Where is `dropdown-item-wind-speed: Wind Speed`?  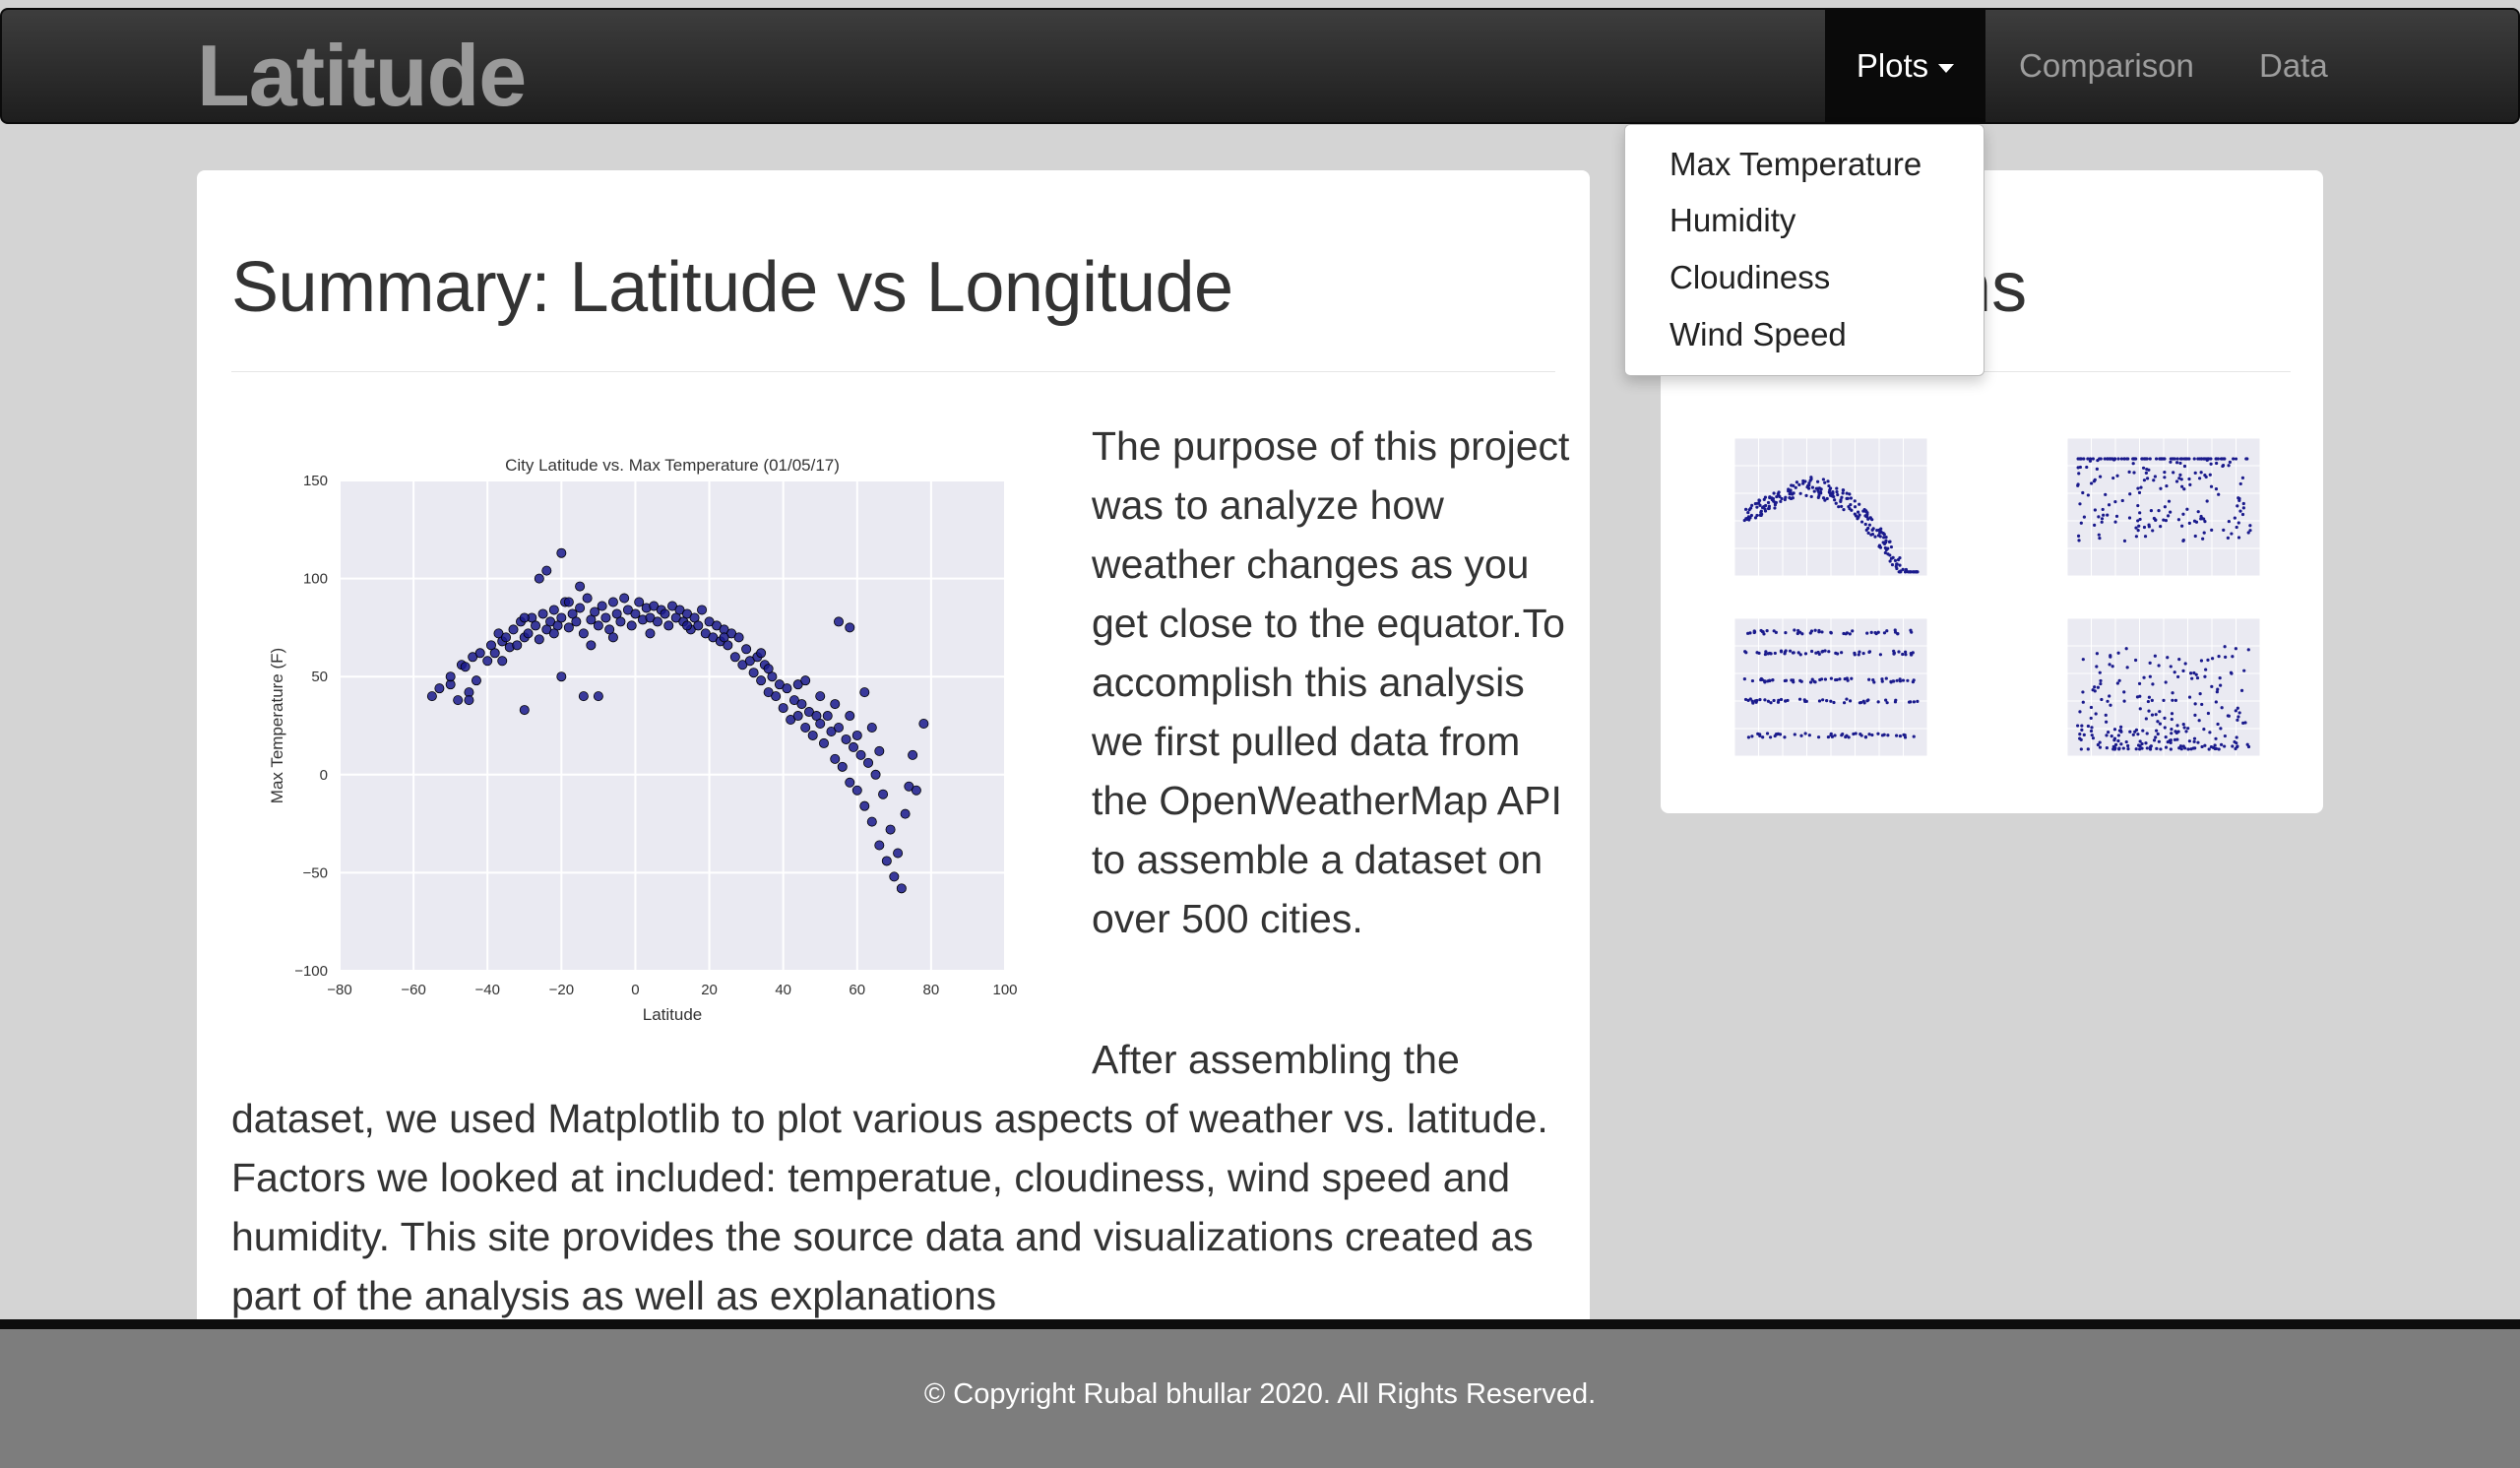 dropdown-item-wind-speed: Wind Speed is located at coordinates (1758, 334).